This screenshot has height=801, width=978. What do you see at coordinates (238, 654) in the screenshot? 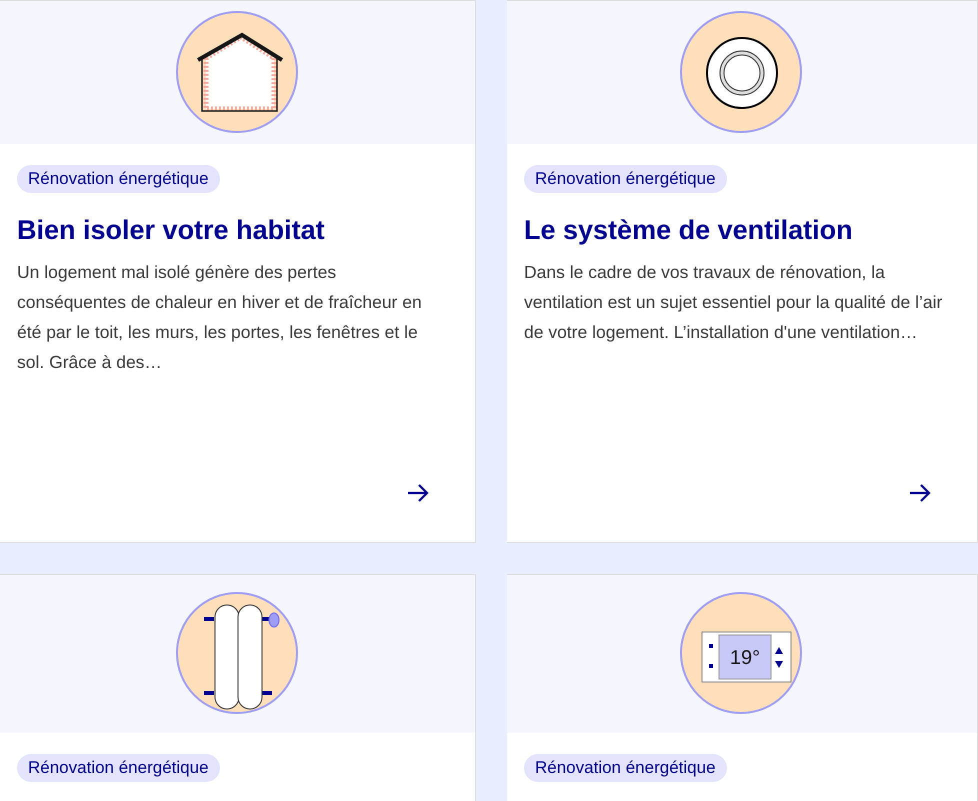
I see `radiator-icon` at bounding box center [238, 654].